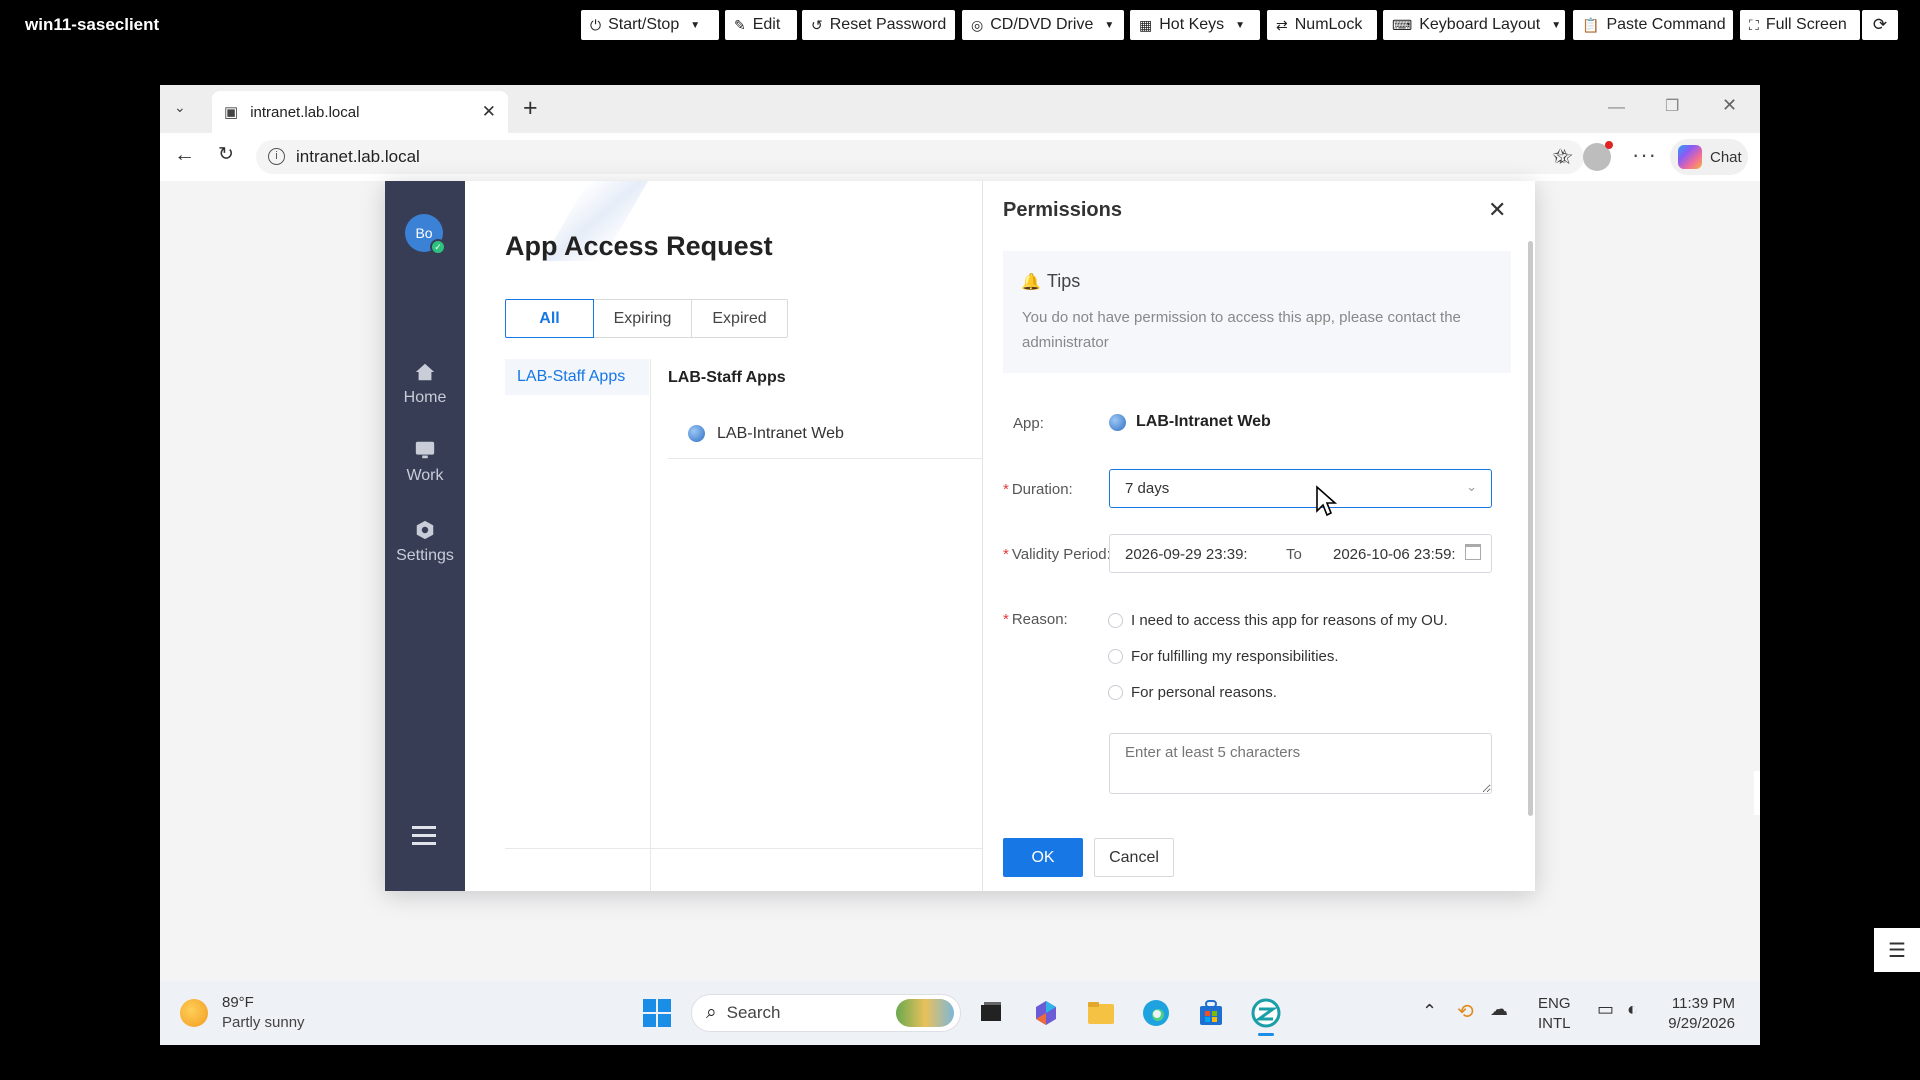 The width and height of the screenshot is (1920, 1080). What do you see at coordinates (1605, 1009) in the screenshot?
I see `network-icon: ▭` at bounding box center [1605, 1009].